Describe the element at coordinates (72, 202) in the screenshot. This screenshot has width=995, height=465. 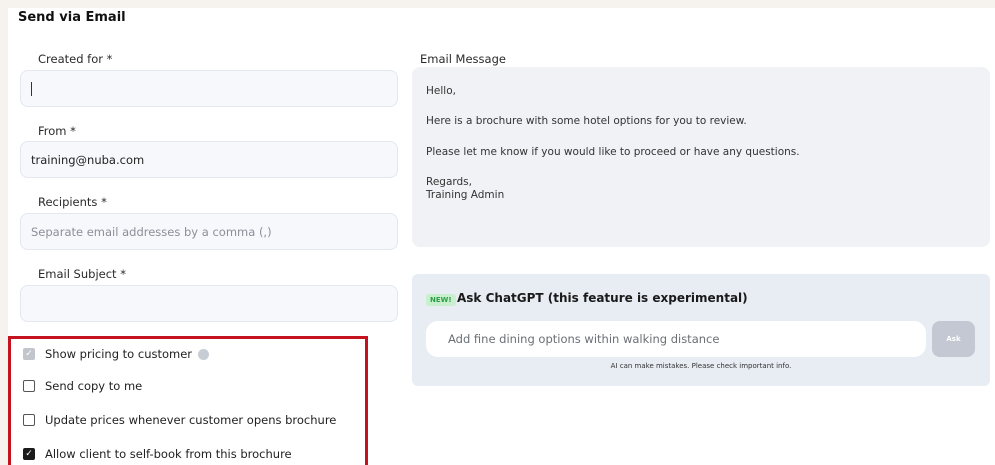
I see `recipients-label: Recipients *` at that location.